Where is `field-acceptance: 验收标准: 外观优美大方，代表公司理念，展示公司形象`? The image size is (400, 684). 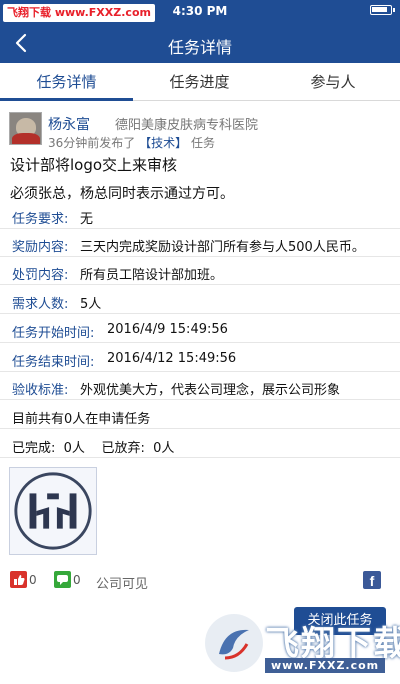
field-acceptance: 验收标准: 外观优美大方，代表公司理念，展示公司形象 is located at coordinates (200, 387).